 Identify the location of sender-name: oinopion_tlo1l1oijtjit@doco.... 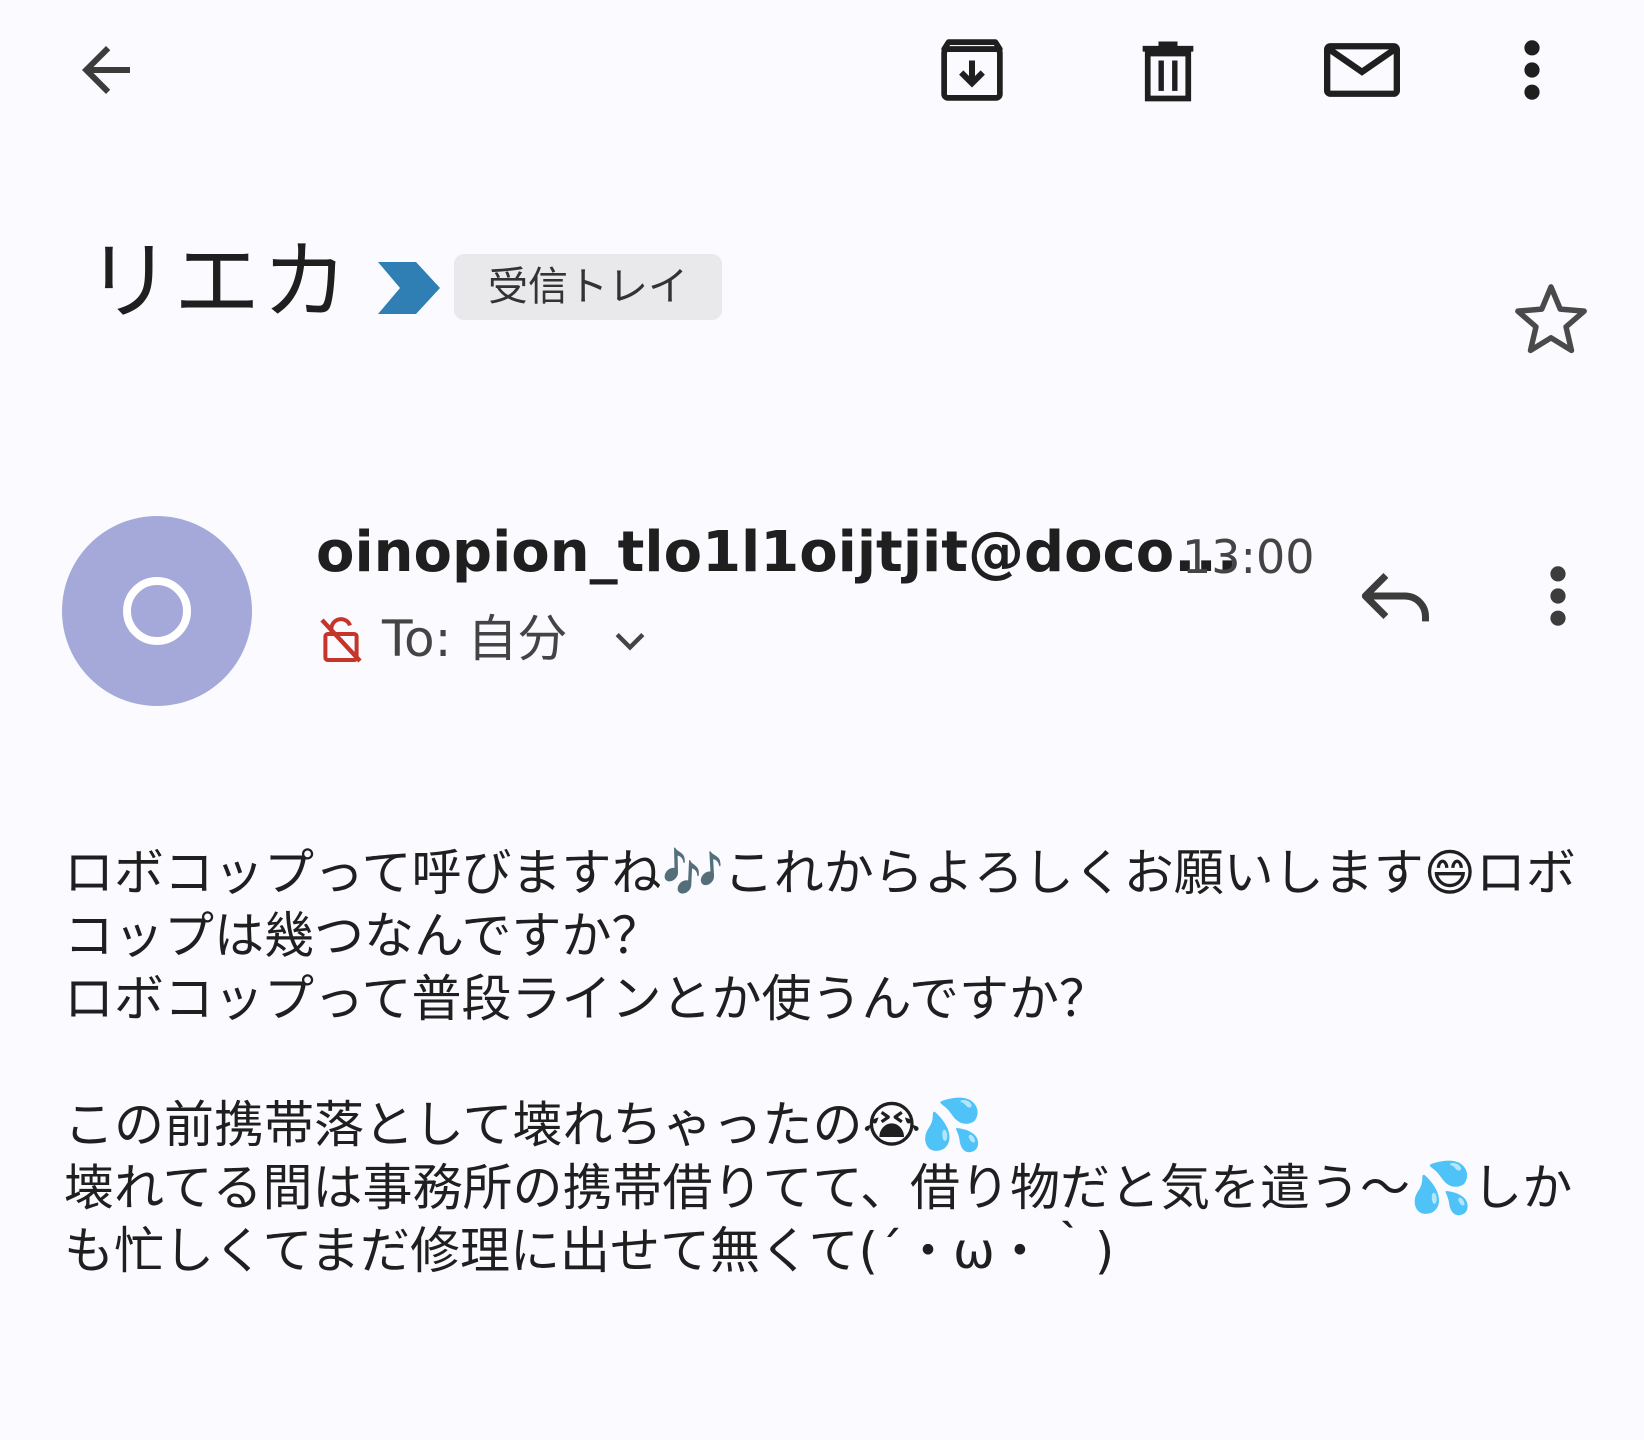
(777, 553).